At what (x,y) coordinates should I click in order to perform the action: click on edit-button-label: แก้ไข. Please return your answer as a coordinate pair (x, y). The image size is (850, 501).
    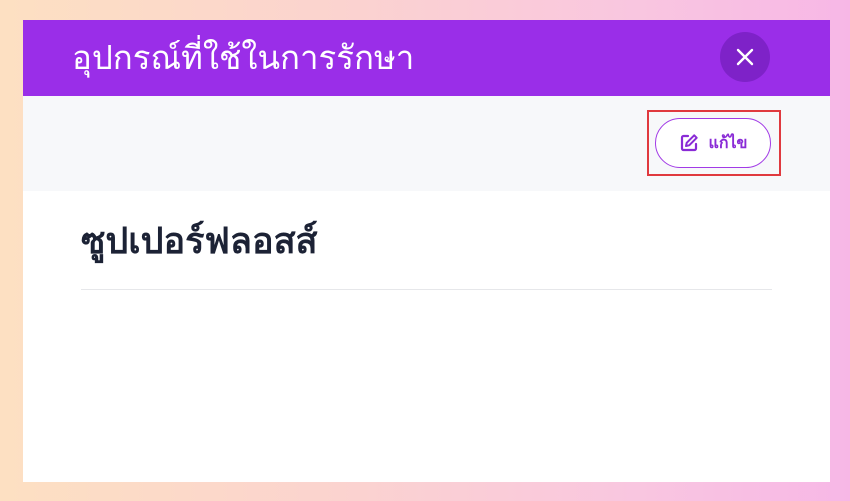
    Looking at the image, I should click on (728, 142).